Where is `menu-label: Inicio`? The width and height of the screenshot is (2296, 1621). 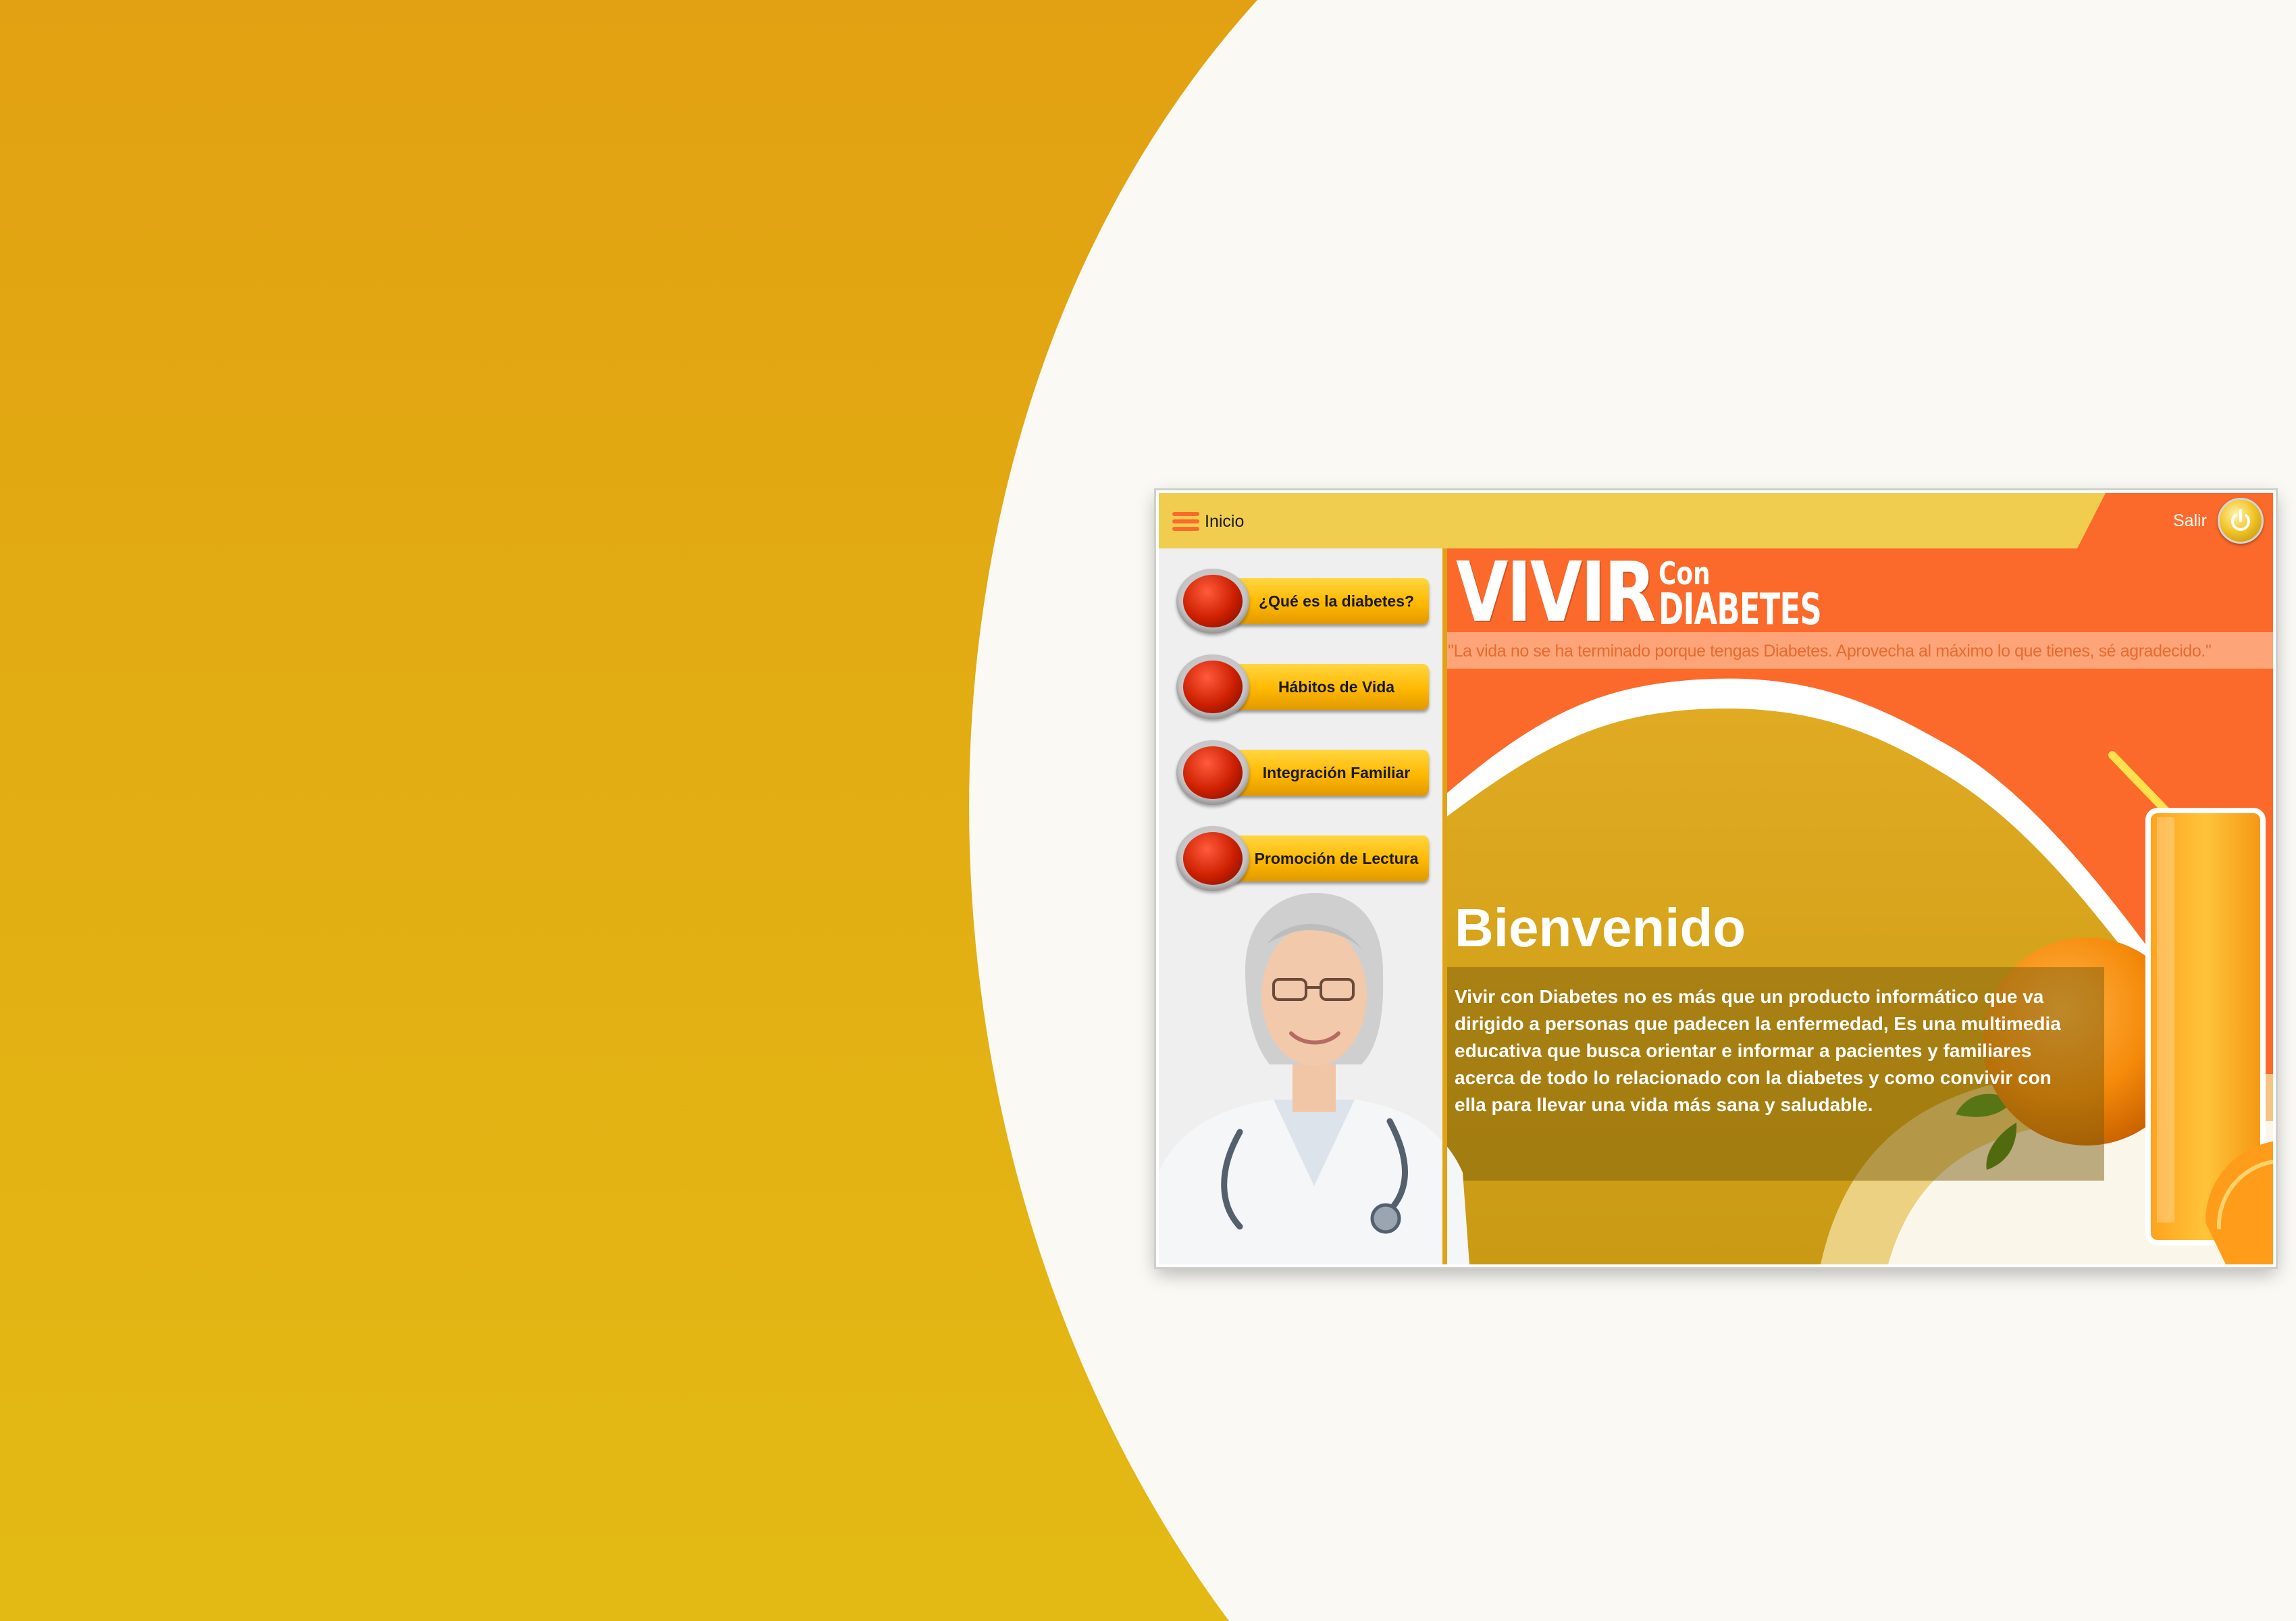
menu-label: Inicio is located at coordinates (1225, 521).